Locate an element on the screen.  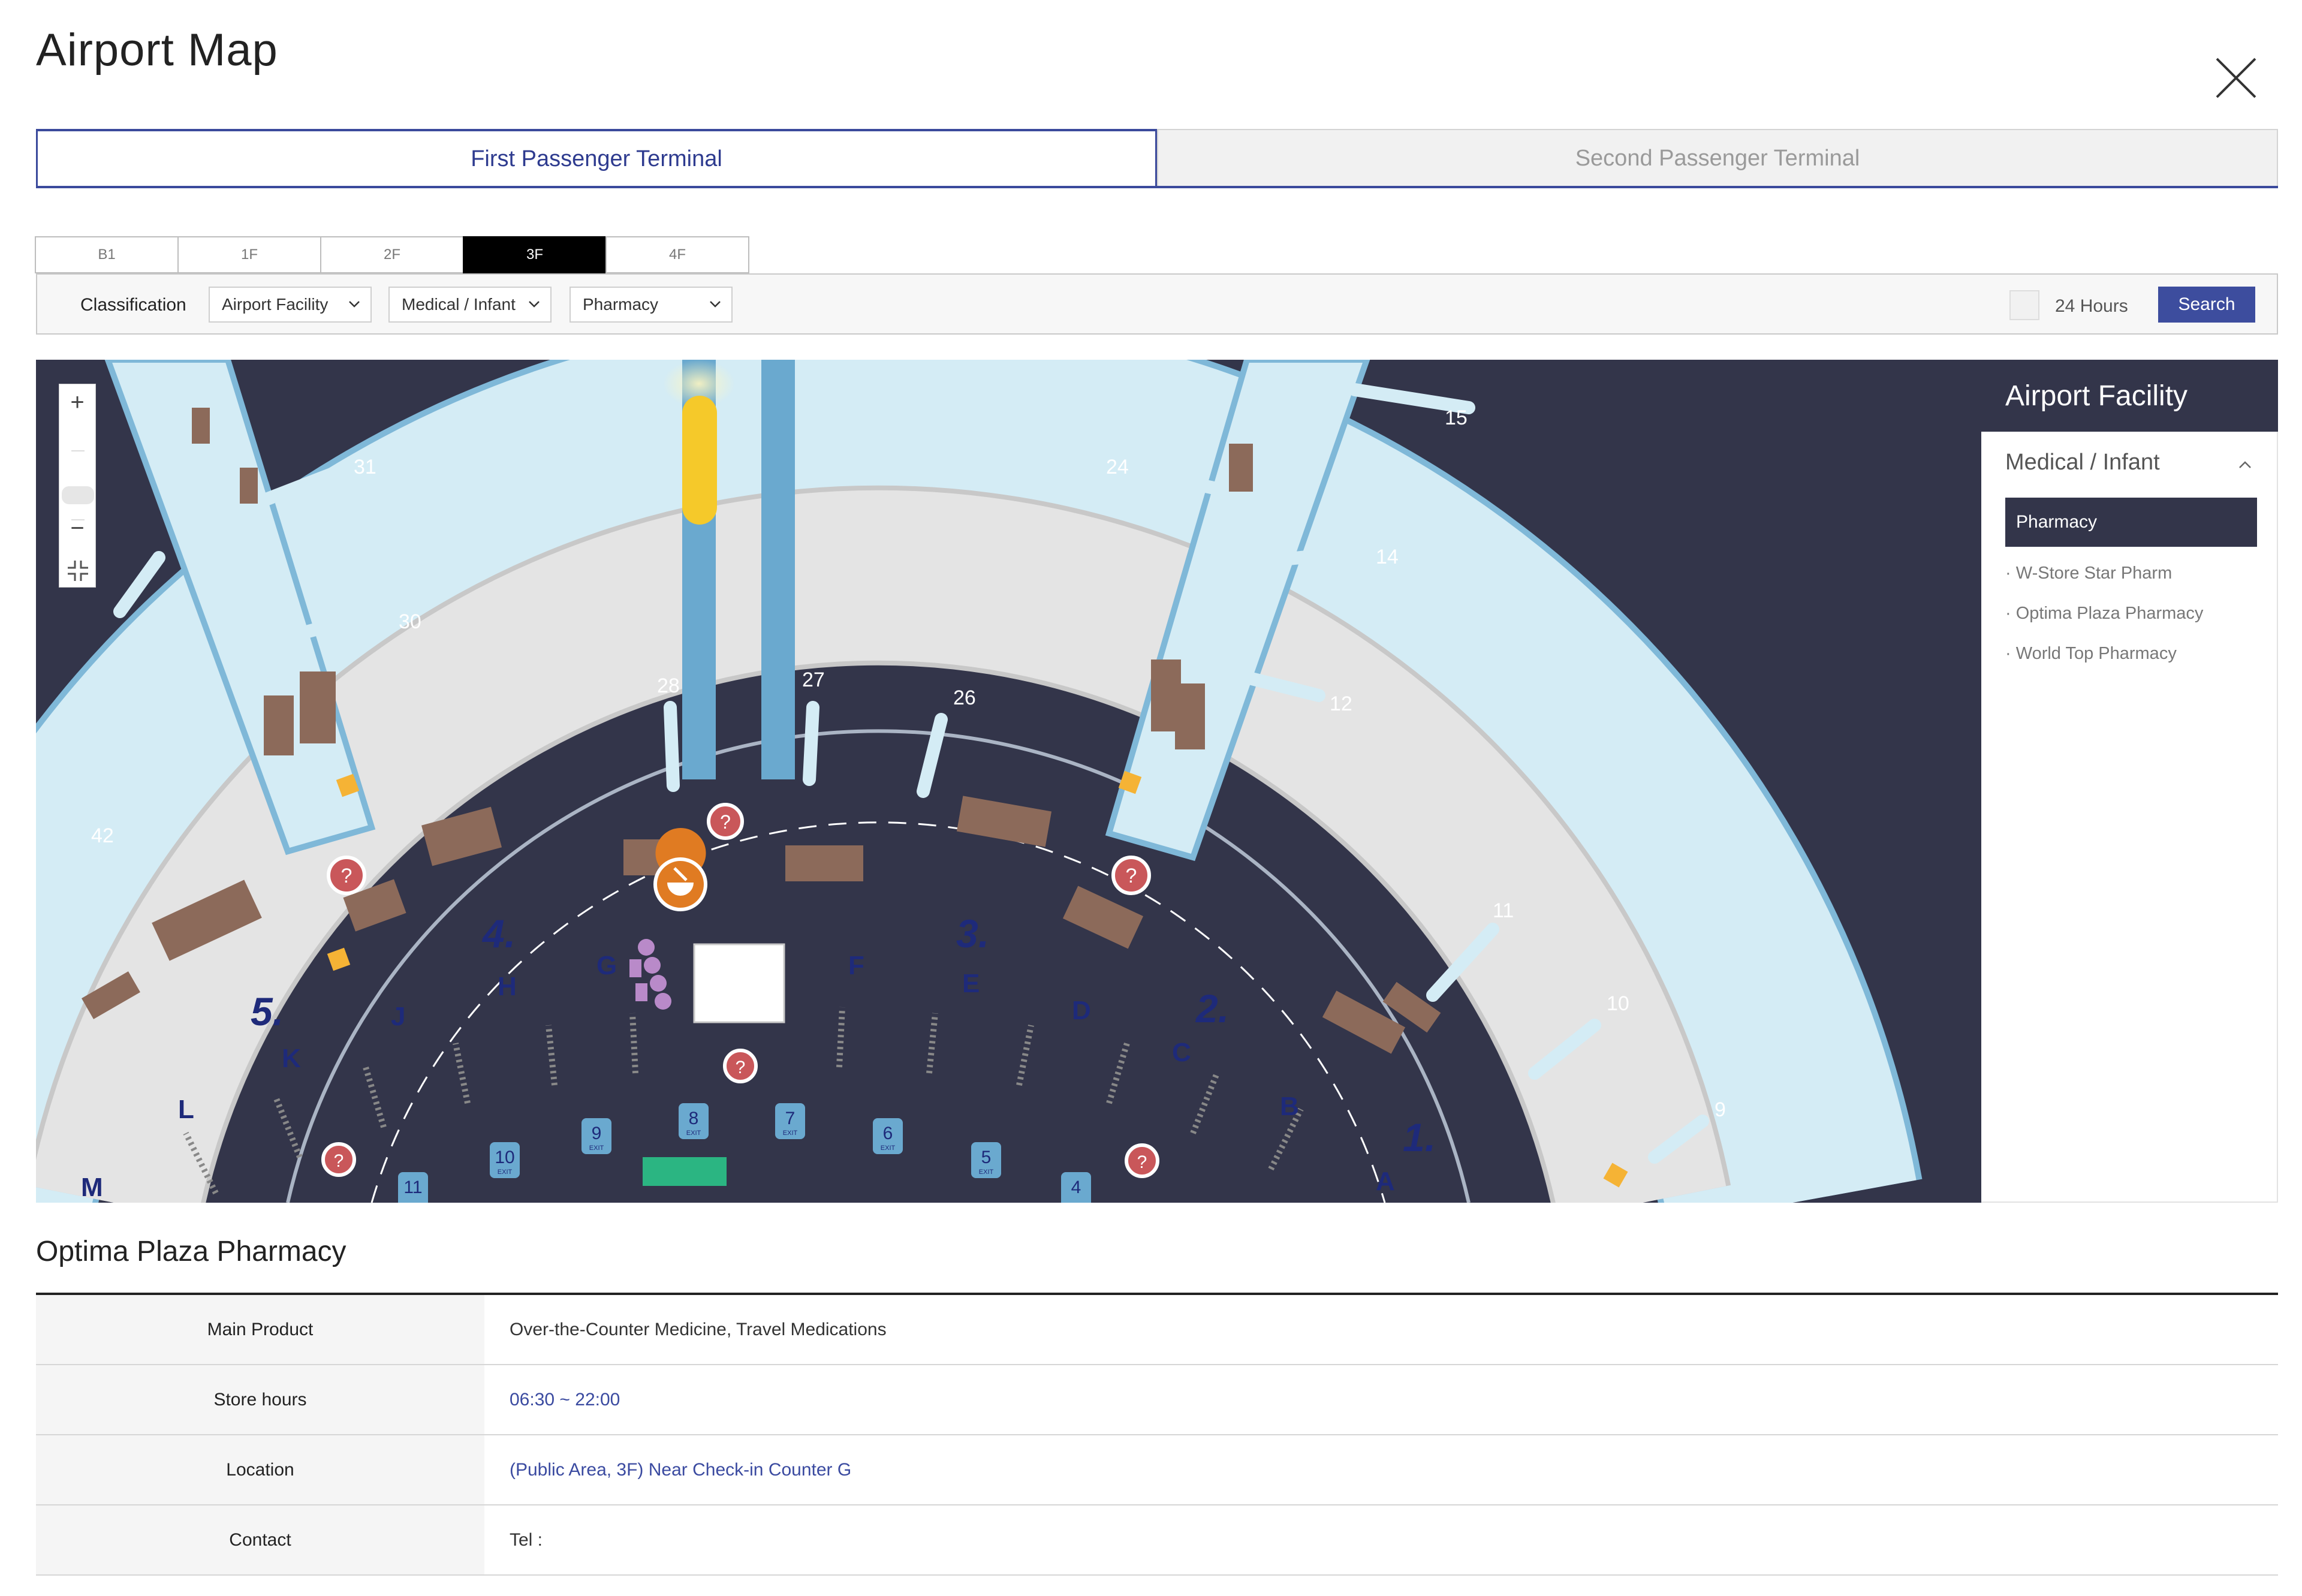
gate-number: 42 is located at coordinates (102, 835).